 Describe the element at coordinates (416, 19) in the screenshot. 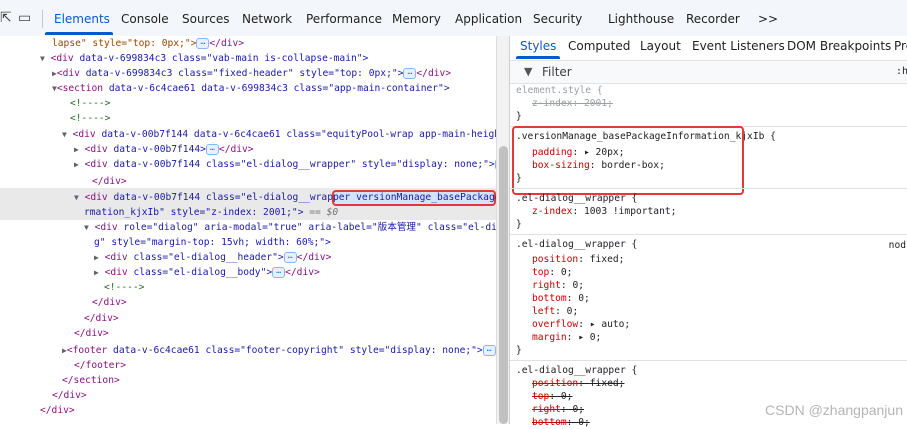

I see `tab-memory: Memory` at that location.